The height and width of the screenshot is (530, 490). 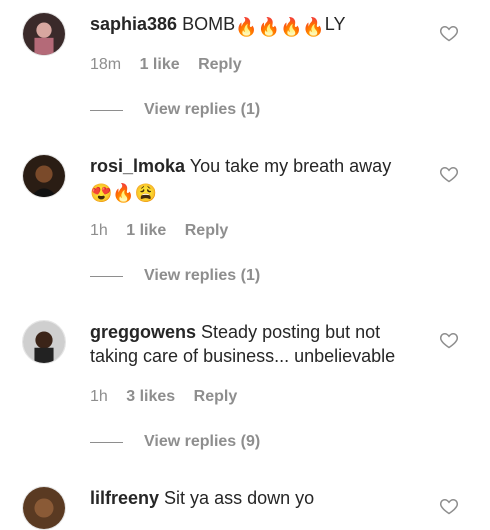 What do you see at coordinates (150, 396) in the screenshot?
I see `like-count: 3 likes` at bounding box center [150, 396].